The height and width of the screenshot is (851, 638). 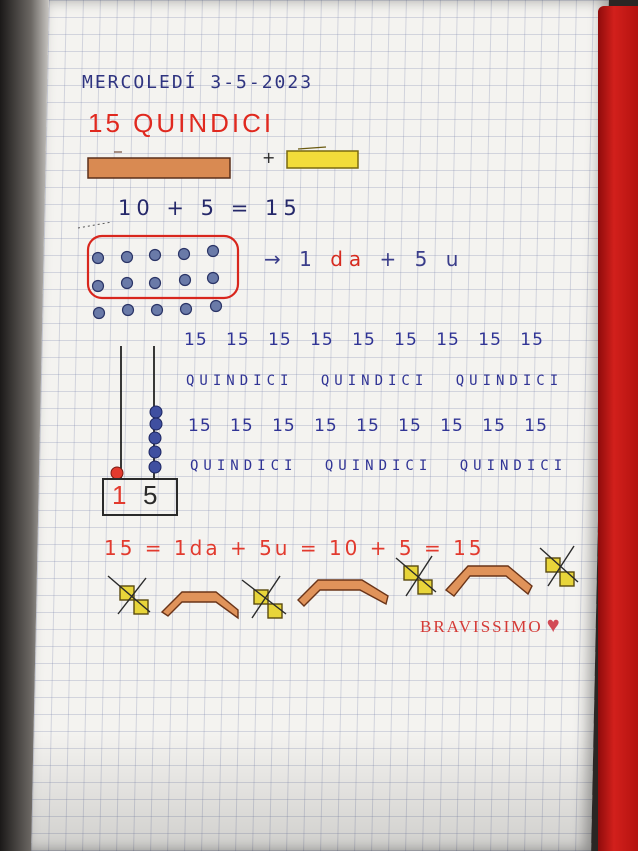 I want to click on practice-numbers-row-2: 15 15 15 15 15 15 15 15 15, so click(x=368, y=426).